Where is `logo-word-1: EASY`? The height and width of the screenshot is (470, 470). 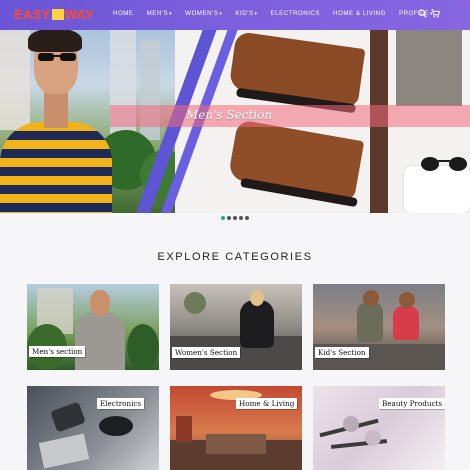
logo-word-1: EASY is located at coordinates (32, 14).